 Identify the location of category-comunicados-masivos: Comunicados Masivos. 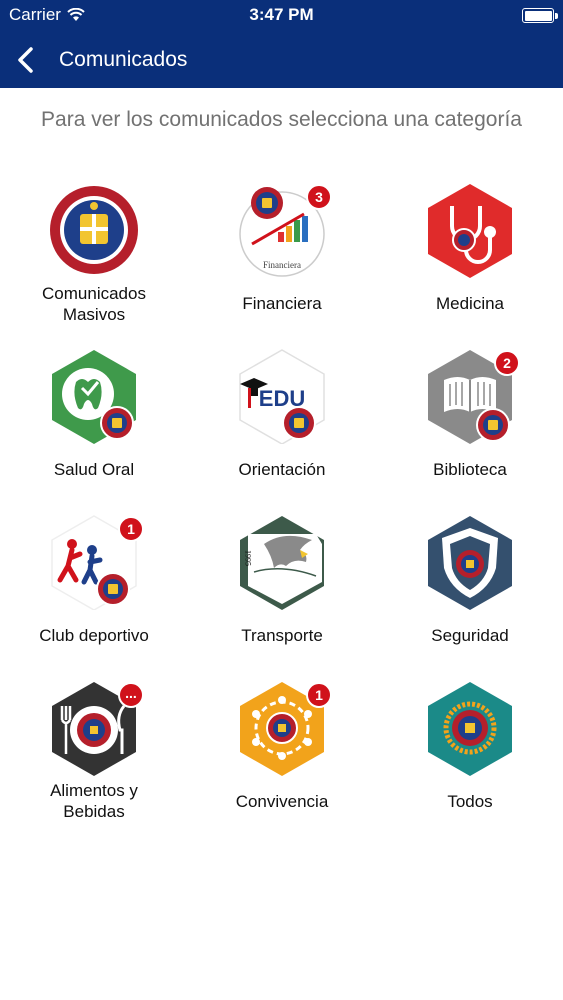
(94, 260).